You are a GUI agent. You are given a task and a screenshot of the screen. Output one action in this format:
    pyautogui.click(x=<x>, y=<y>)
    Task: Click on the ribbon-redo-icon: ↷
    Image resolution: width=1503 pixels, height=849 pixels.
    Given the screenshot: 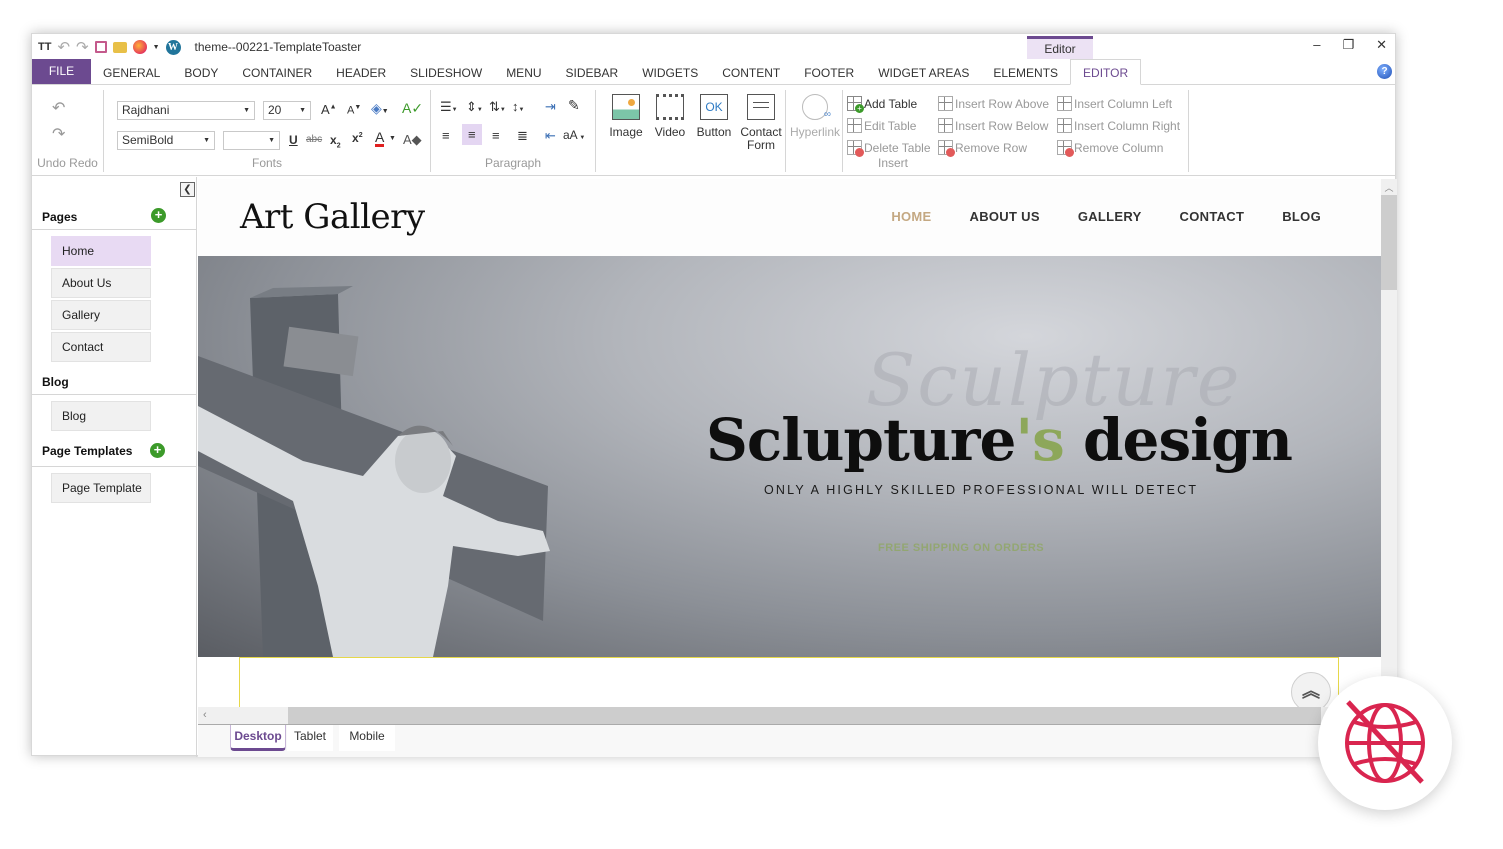 What is the action you would take?
    pyautogui.click(x=58, y=134)
    